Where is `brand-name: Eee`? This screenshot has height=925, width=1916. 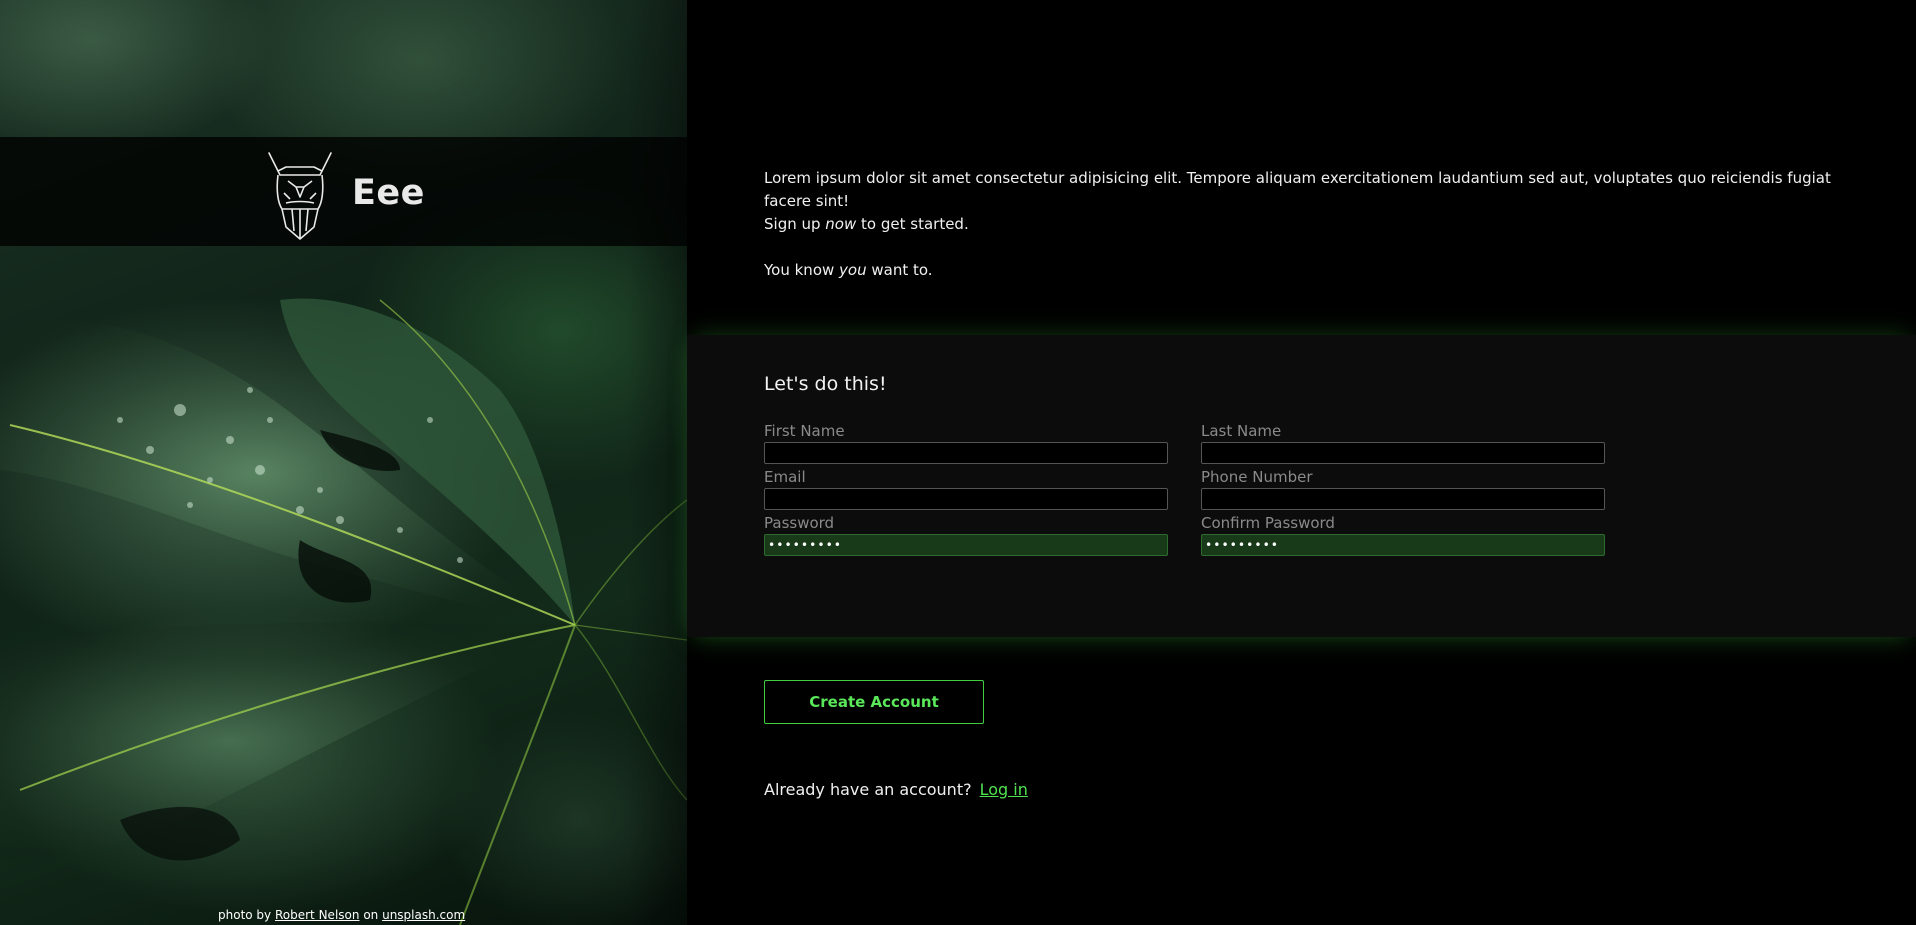 brand-name: Eee is located at coordinates (388, 193).